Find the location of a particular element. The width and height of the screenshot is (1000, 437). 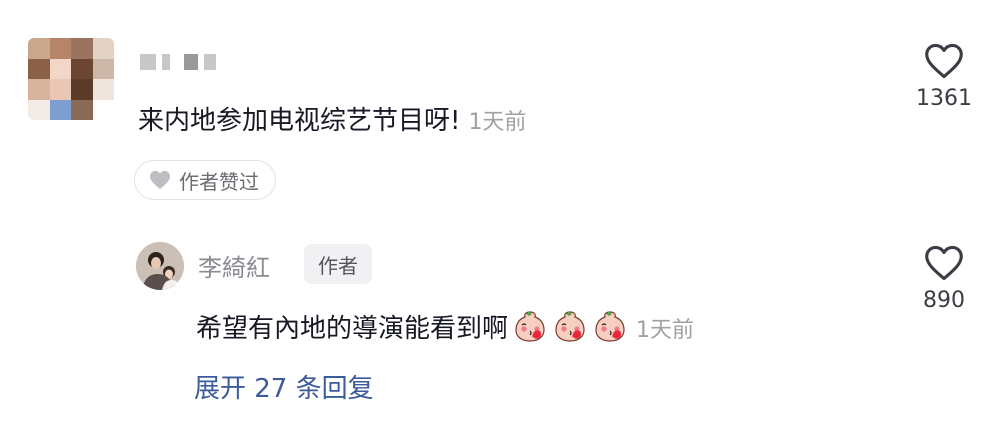

heart-icon is located at coordinates (160, 180).